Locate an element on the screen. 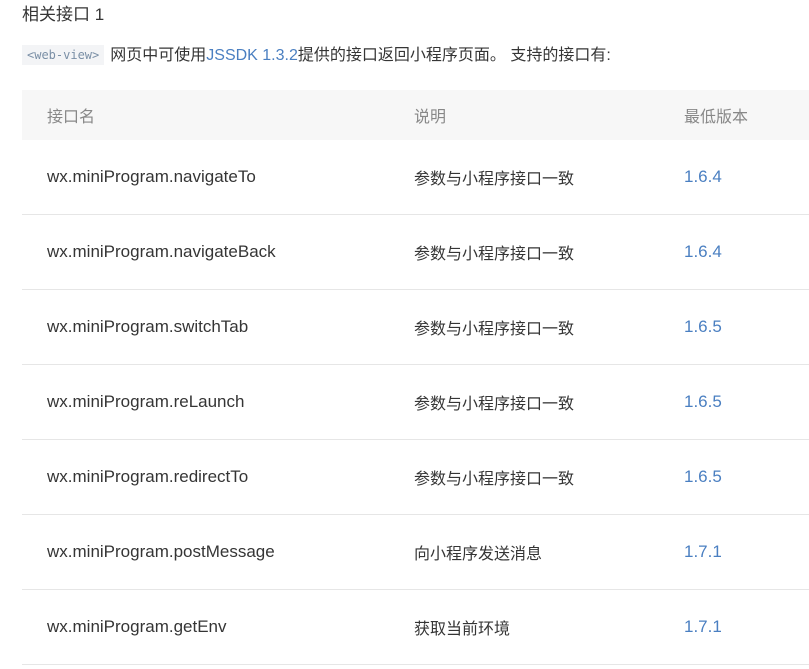  api-name: wx.miniProgram.redirectTo is located at coordinates (148, 476).